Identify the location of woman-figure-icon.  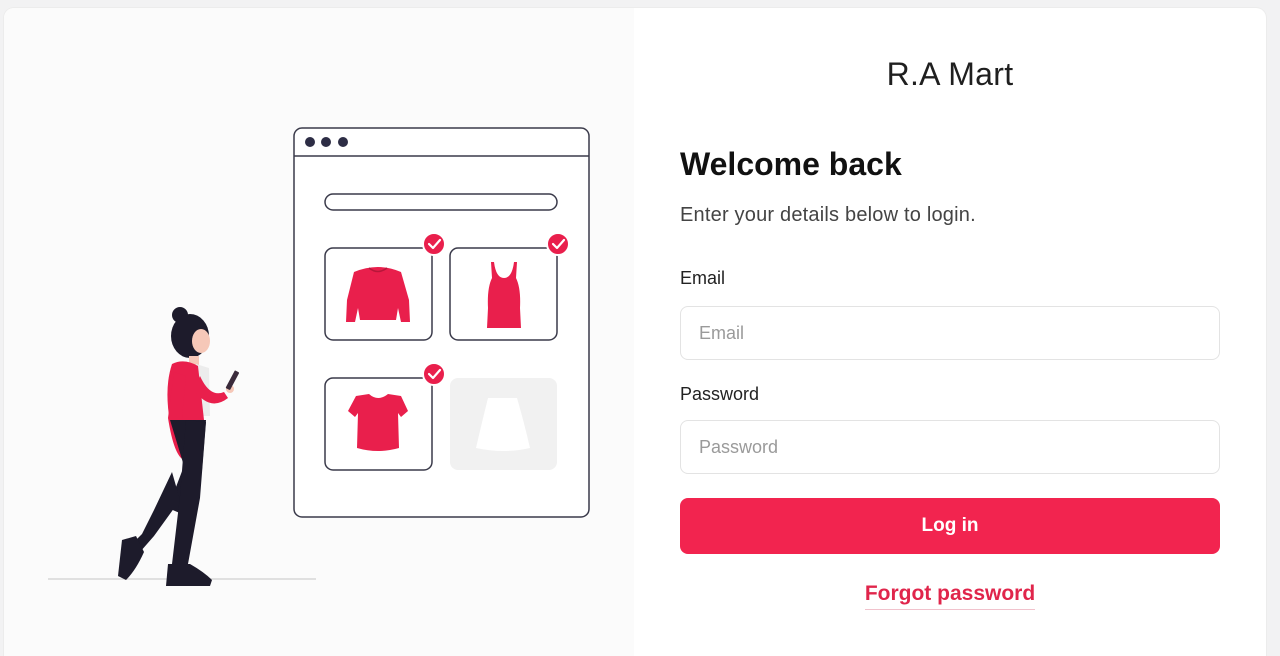
(178, 446).